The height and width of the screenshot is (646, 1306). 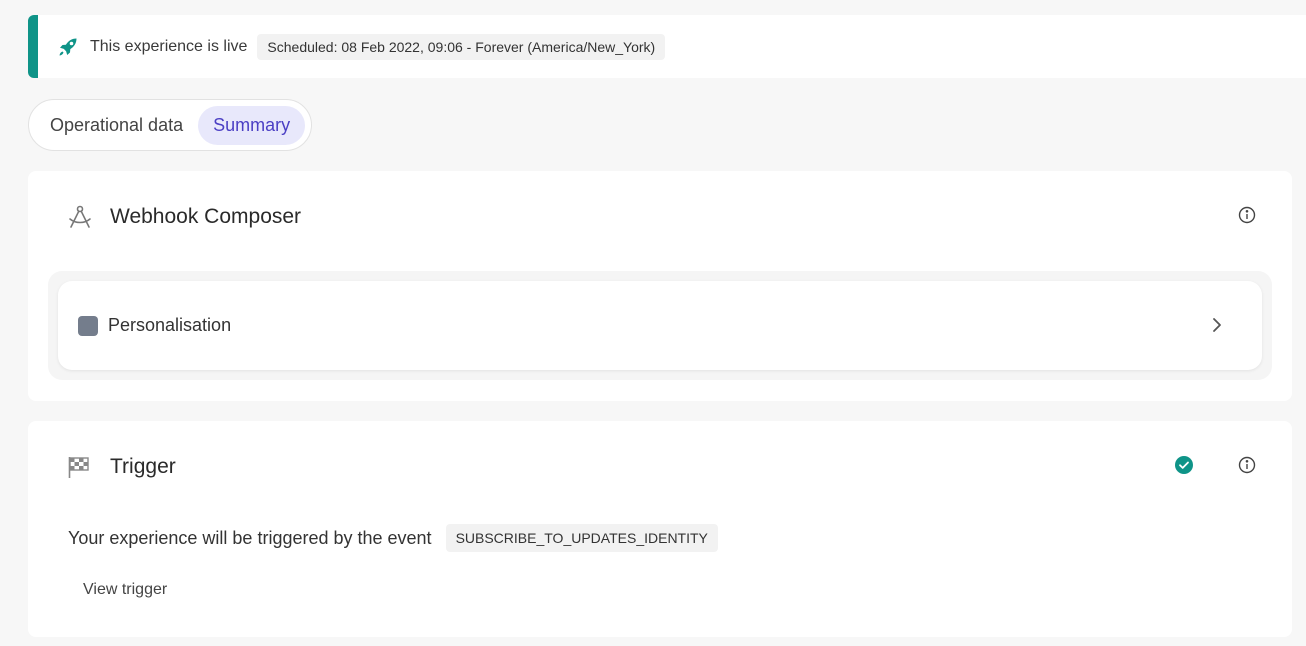 What do you see at coordinates (169, 46) in the screenshot?
I see `live-status-text: This experience is live` at bounding box center [169, 46].